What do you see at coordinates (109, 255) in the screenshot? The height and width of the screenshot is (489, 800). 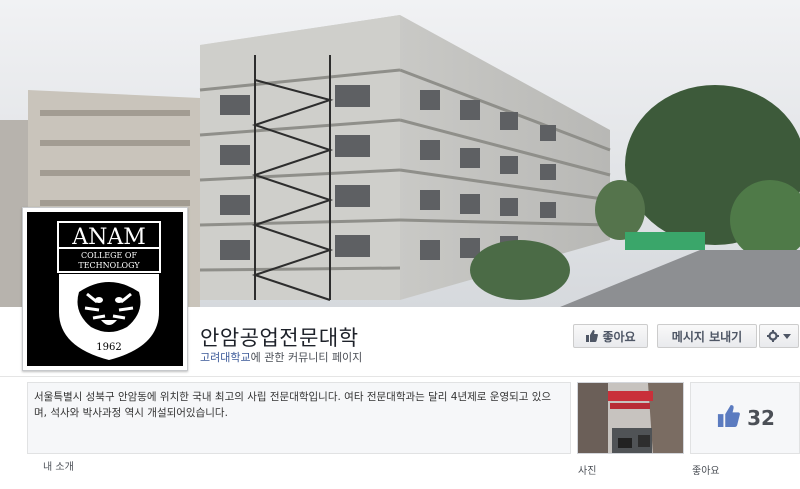 I see `logo-line1-text: COLLEGE OF` at bounding box center [109, 255].